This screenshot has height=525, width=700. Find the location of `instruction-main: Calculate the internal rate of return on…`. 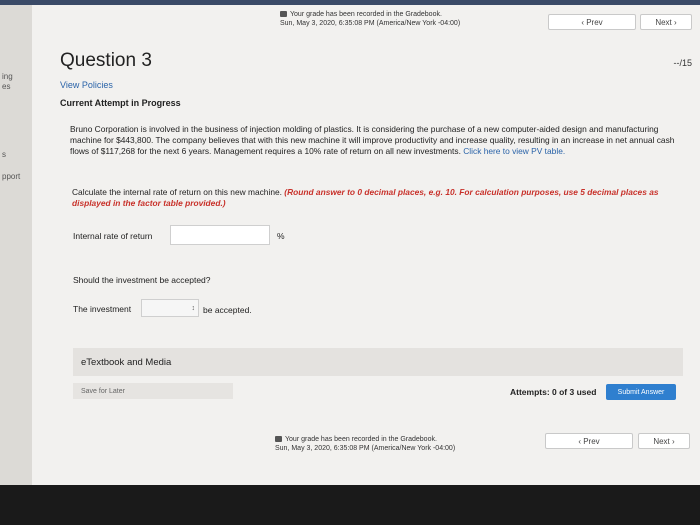

instruction-main: Calculate the internal rate of return on… is located at coordinates (177, 192).